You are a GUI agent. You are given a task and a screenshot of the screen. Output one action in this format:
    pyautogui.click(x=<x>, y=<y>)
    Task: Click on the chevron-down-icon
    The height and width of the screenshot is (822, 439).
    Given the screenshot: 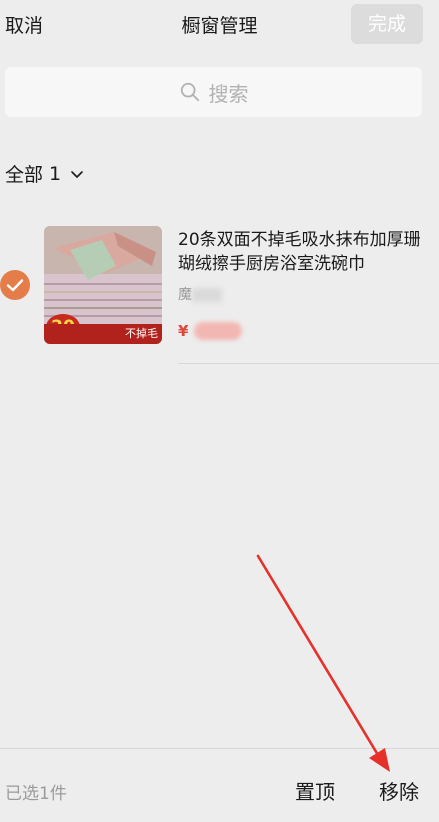 What is the action you would take?
    pyautogui.click(x=77, y=174)
    